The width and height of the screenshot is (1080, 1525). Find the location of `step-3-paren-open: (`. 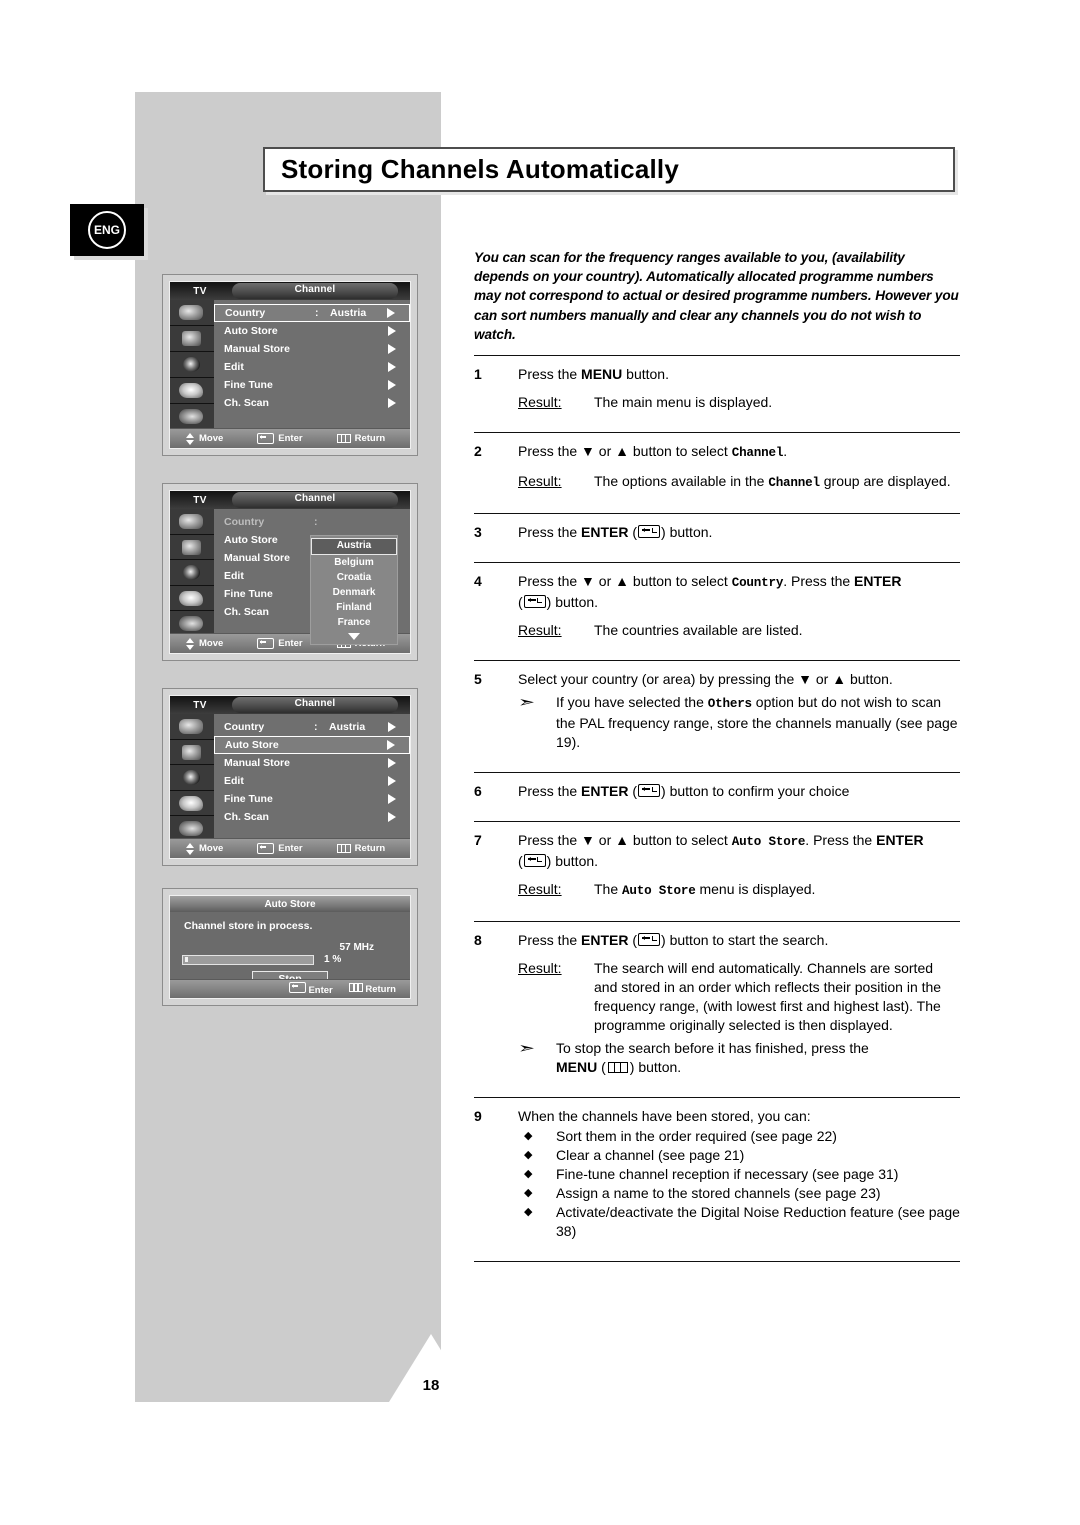

step-3-paren-open: ( is located at coordinates (635, 532).